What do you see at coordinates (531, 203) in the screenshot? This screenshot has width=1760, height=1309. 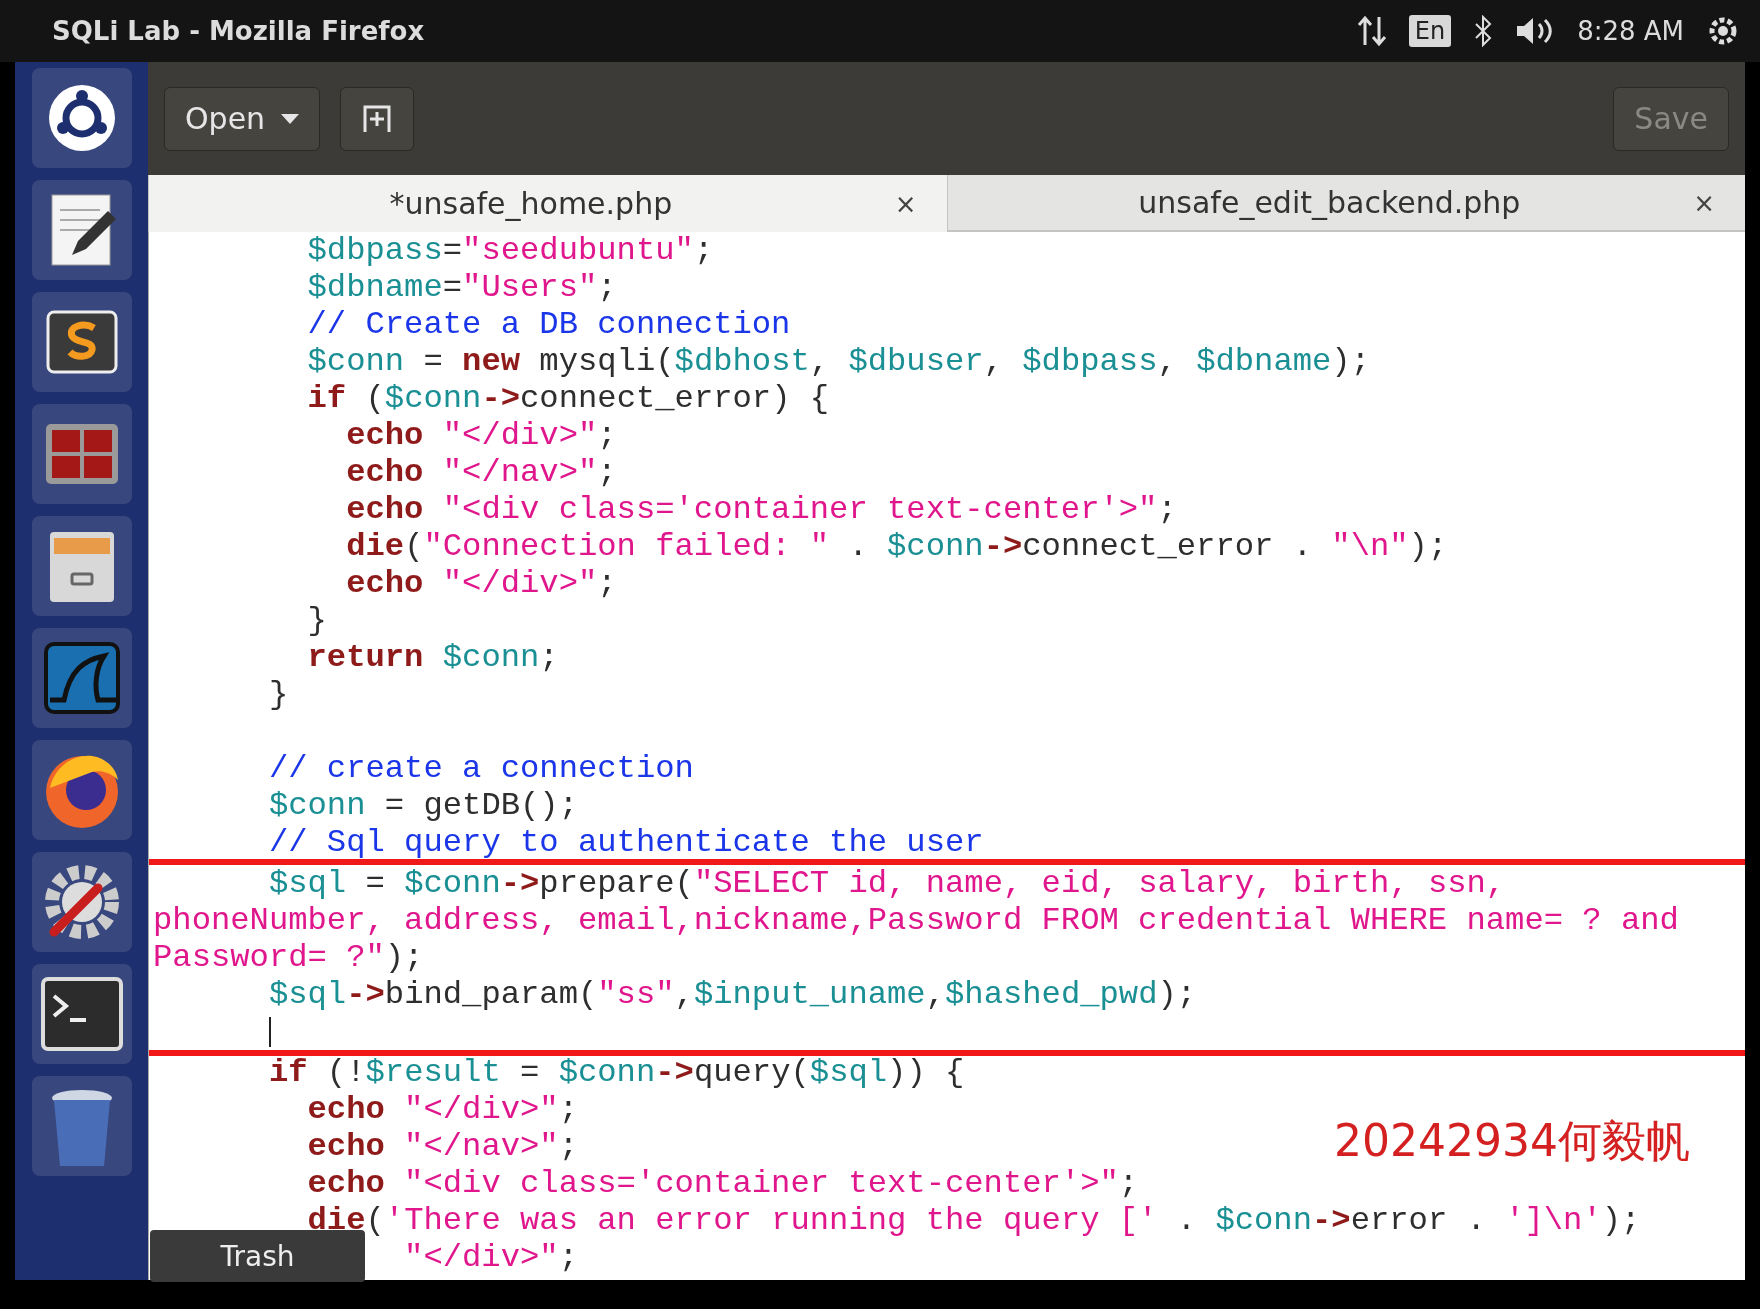 I see `tab-title: *unsafe_home.php` at bounding box center [531, 203].